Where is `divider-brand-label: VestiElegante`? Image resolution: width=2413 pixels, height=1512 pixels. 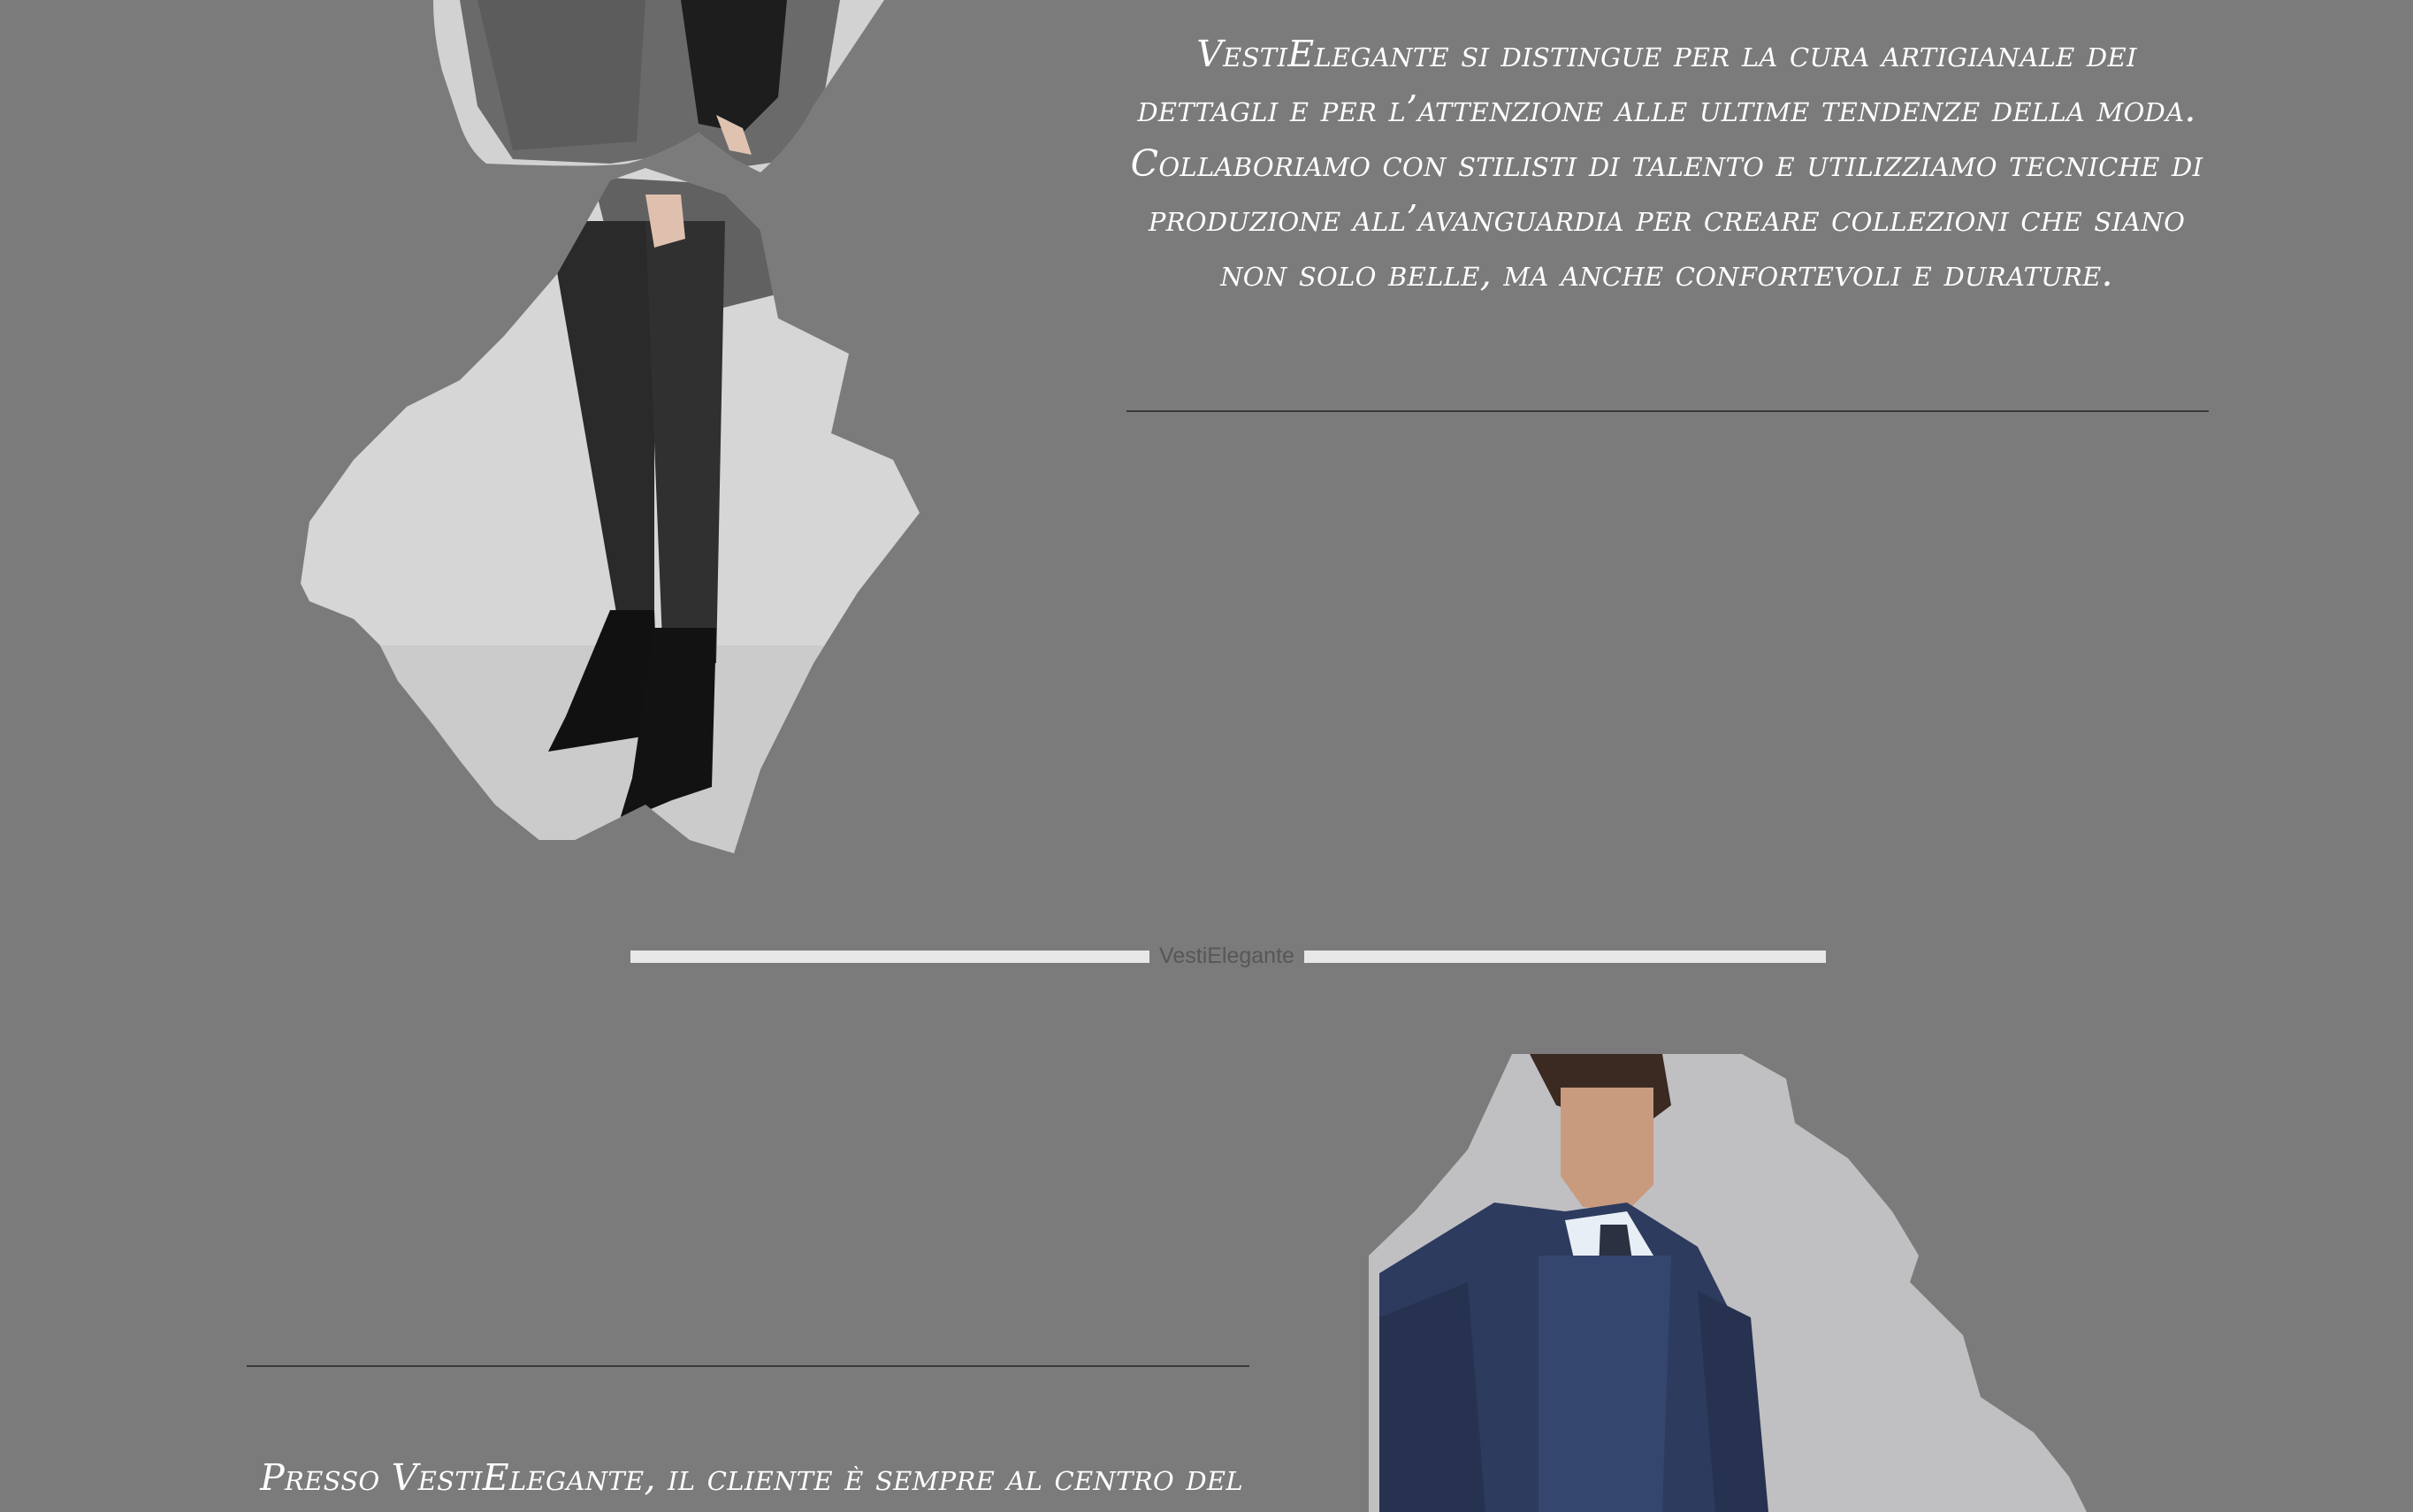
divider-brand-label: VestiElegante is located at coordinates (1226, 955).